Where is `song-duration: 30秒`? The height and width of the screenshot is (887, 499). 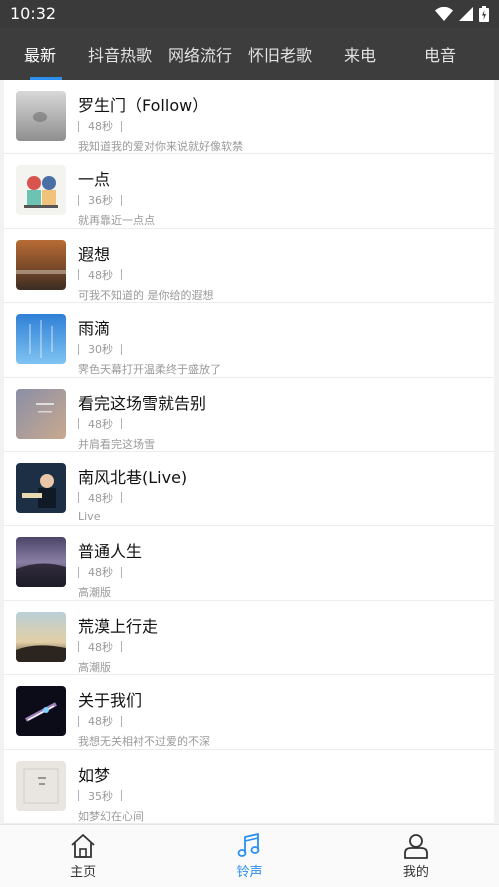
song-duration: 30秒 is located at coordinates (100, 350).